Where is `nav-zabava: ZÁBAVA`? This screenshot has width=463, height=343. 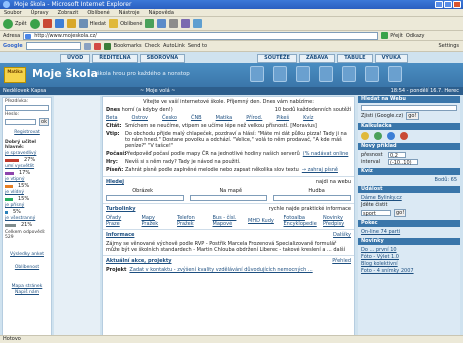
nav-zabava: ZÁBAVA is located at coordinates (317, 58).